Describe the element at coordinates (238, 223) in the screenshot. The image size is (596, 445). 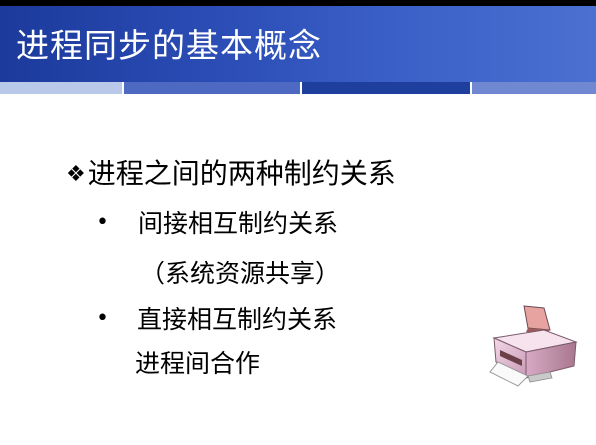
I see `sub-point-label: 间接相互制约关系` at that location.